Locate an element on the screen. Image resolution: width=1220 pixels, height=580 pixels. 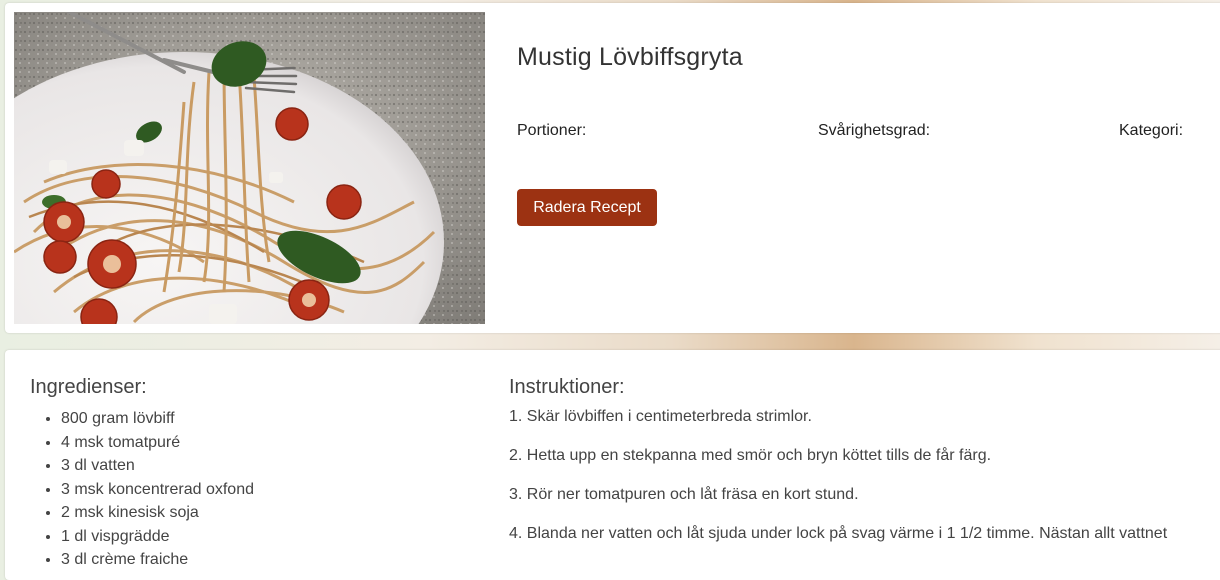
list-item: 3 dl vatten is located at coordinates (157, 466).